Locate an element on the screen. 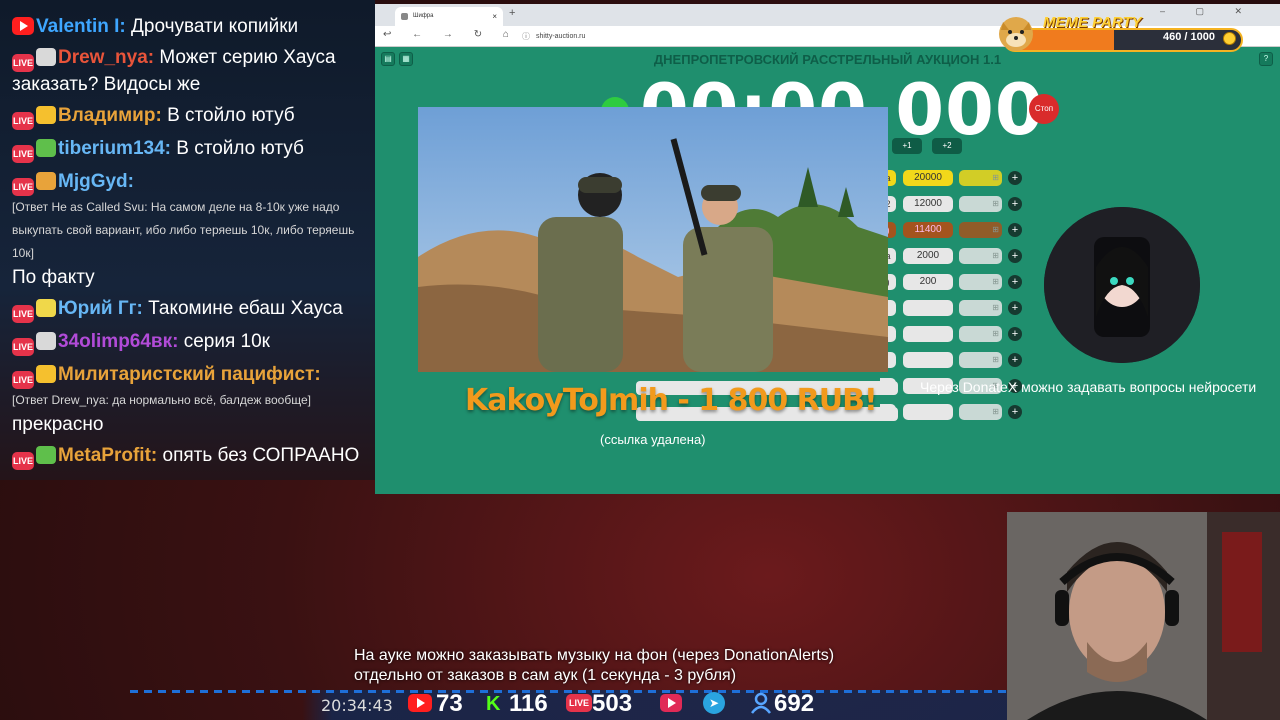  lot-amount: 20000 is located at coordinates (928, 178).